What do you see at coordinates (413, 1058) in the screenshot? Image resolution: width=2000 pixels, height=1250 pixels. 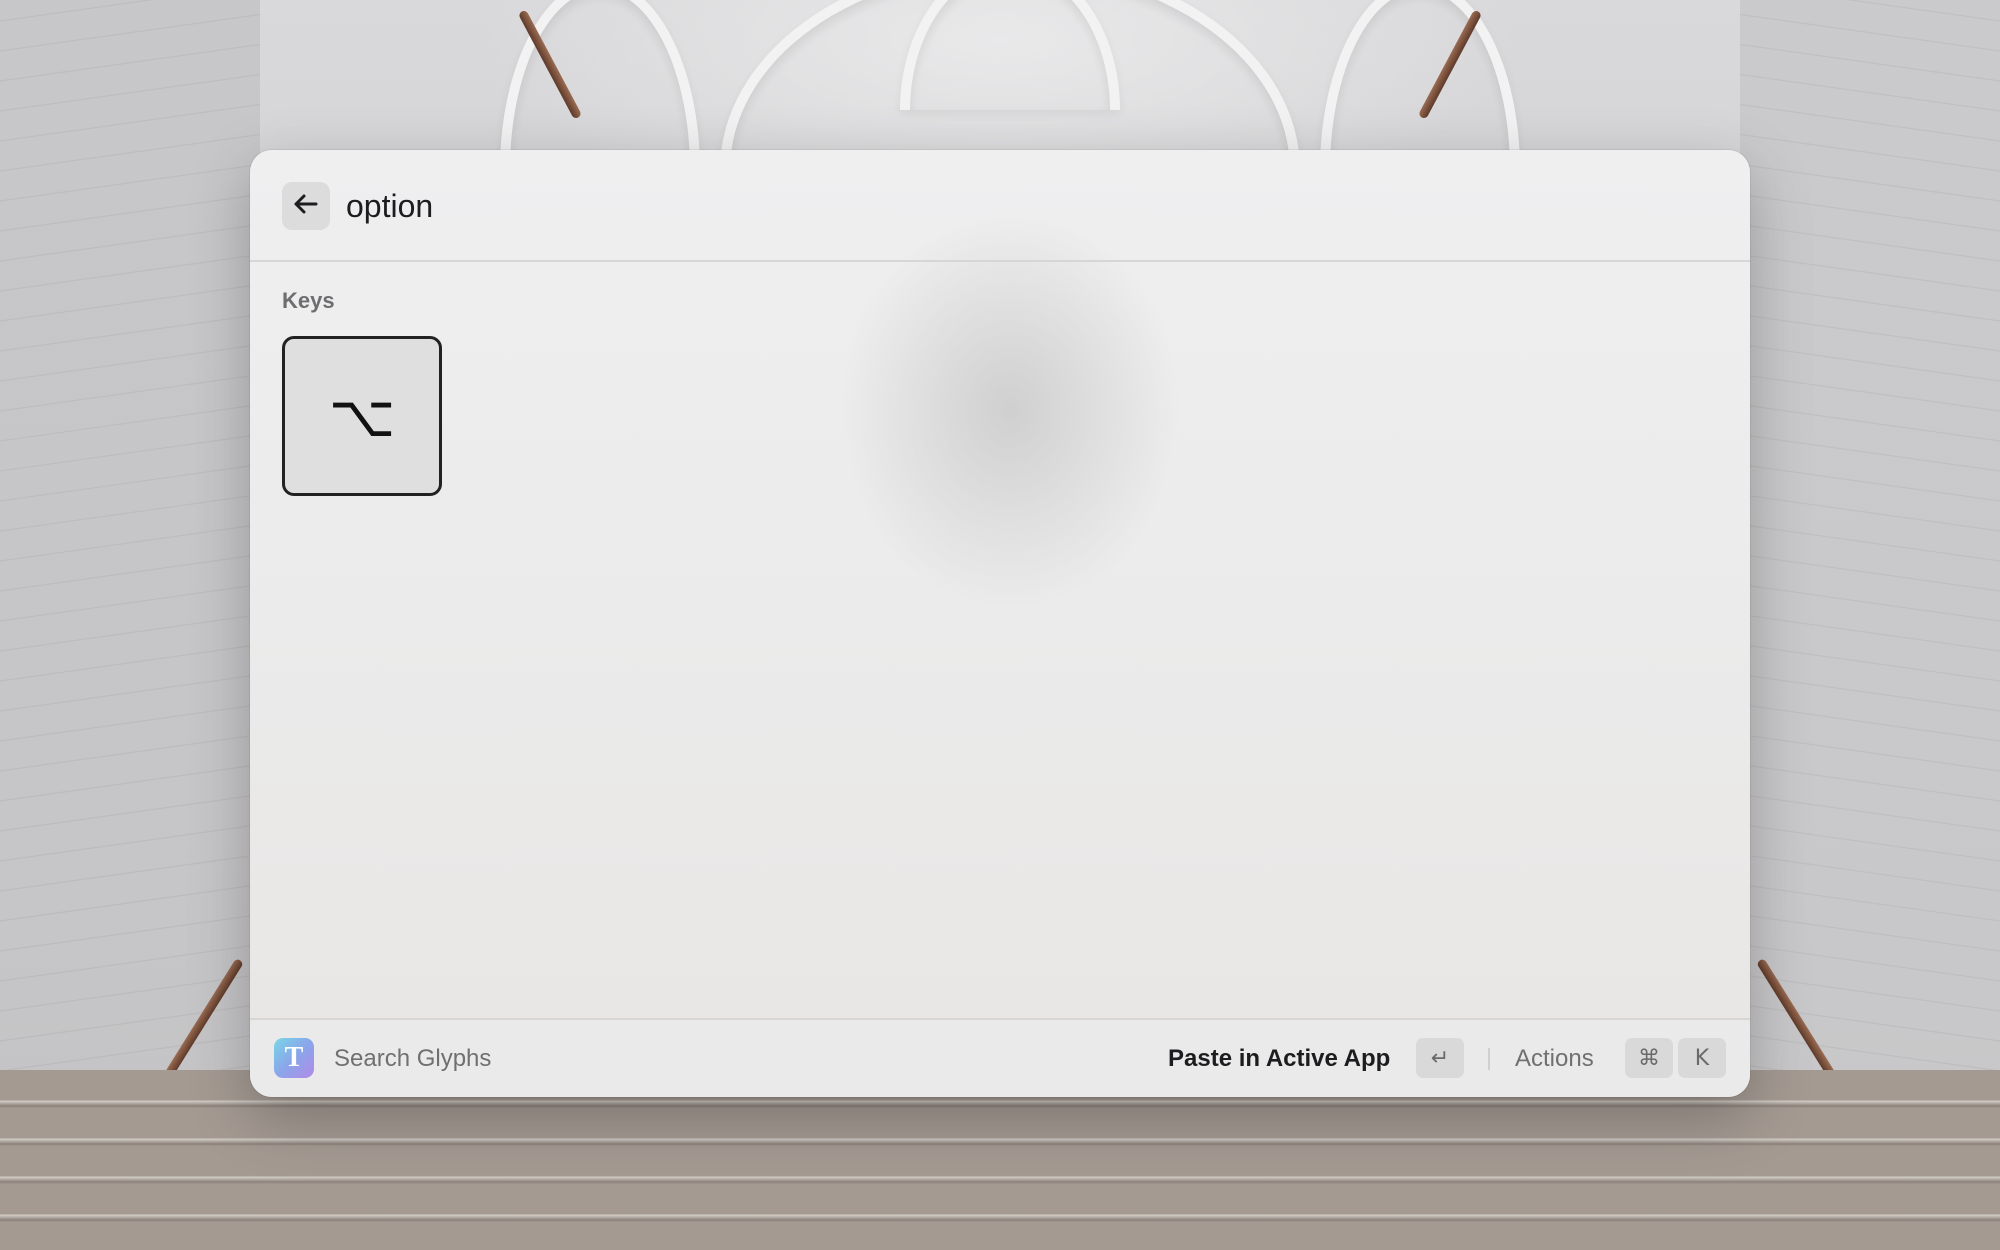 I see `footer-title: Search Glyphs` at bounding box center [413, 1058].